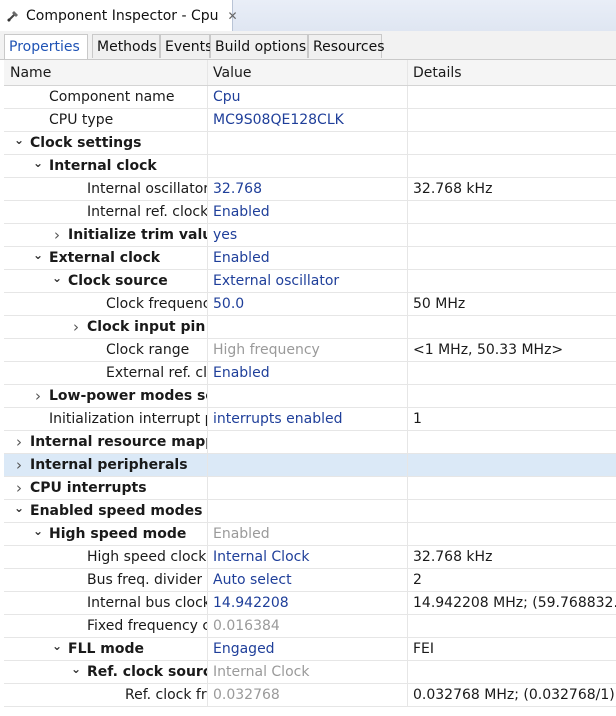 This screenshot has width=616, height=716. Describe the element at coordinates (126, 46) in the screenshot. I see `tab-methods: Methods` at that location.